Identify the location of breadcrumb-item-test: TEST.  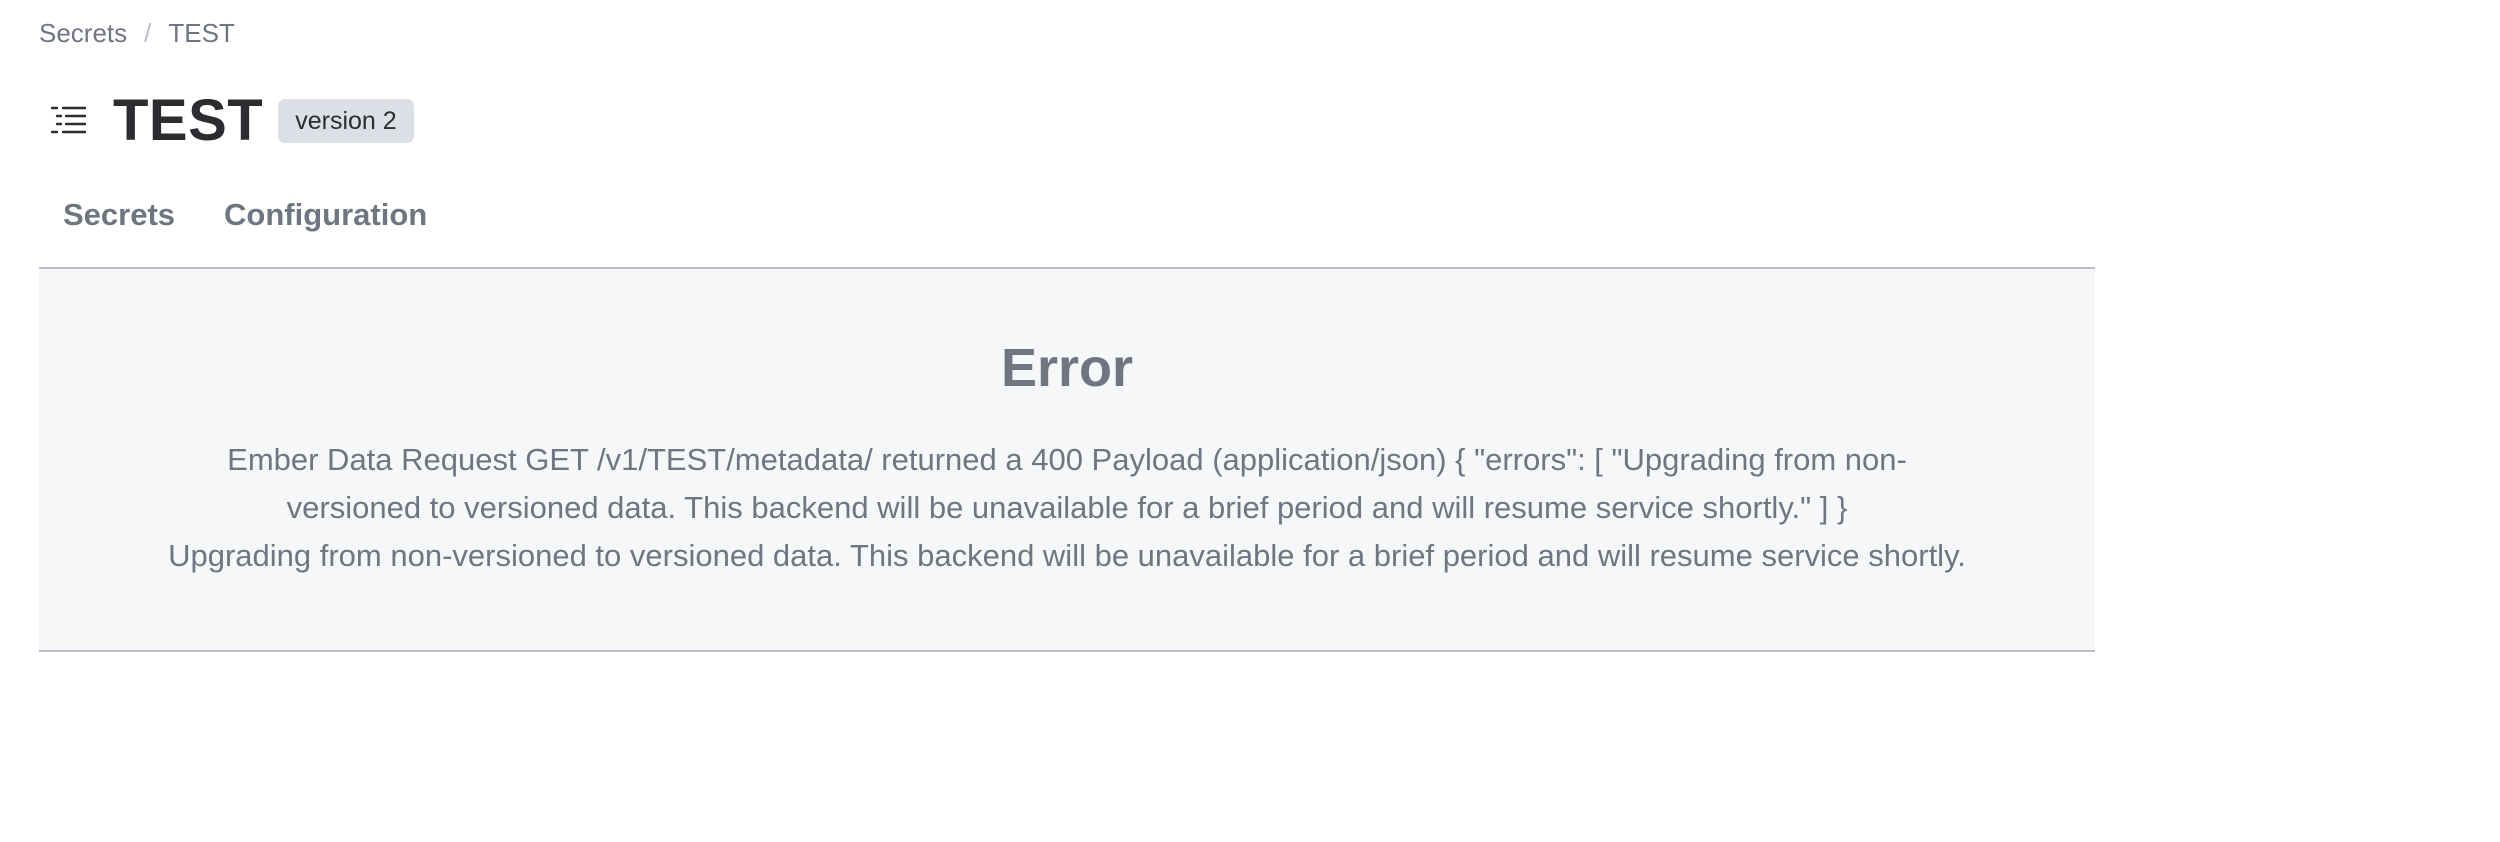
(201, 33).